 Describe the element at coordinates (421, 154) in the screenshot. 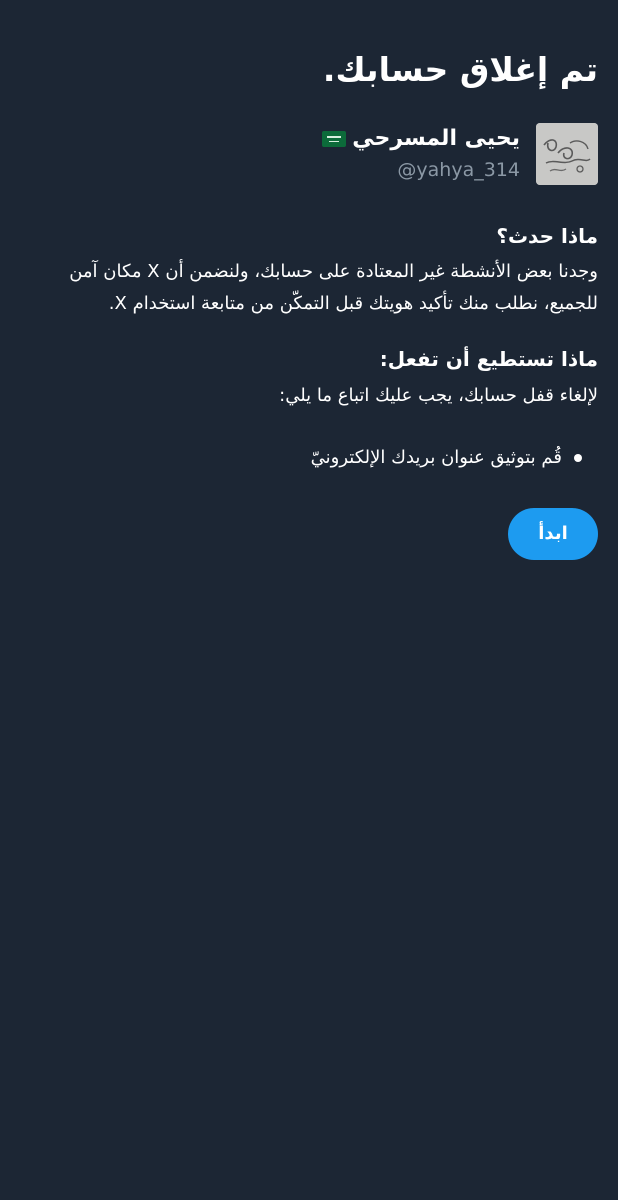

I see `account-info: يحيى المسرحي @yahya_314` at that location.